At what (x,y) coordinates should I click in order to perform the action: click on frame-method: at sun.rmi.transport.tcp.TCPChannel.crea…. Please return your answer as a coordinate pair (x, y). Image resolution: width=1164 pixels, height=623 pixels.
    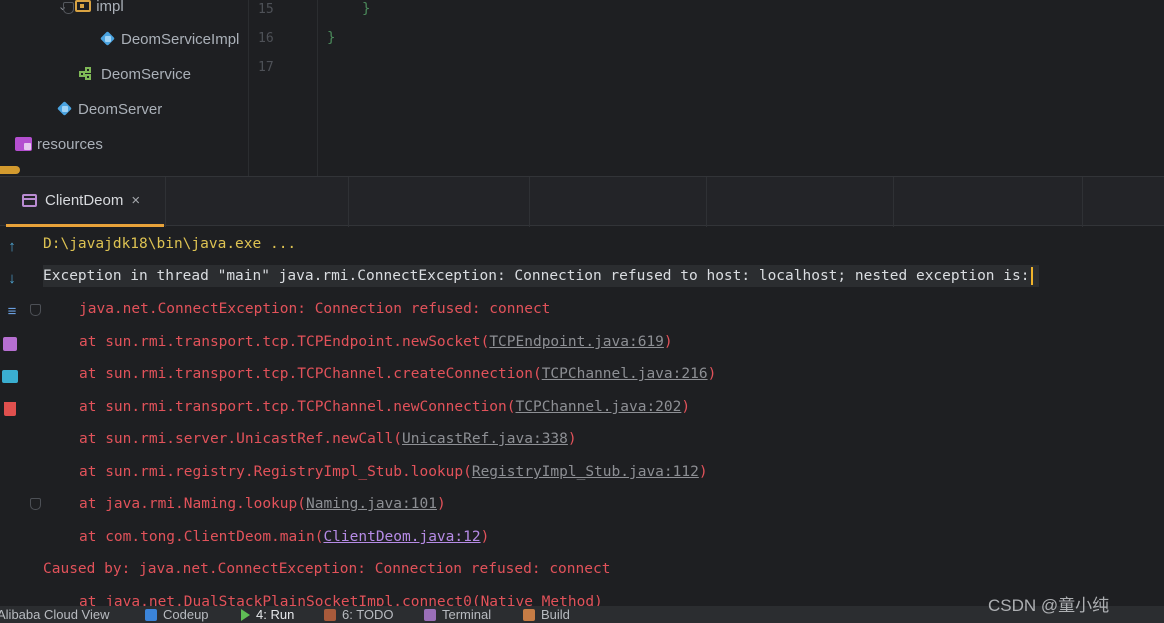
    Looking at the image, I should click on (310, 374).